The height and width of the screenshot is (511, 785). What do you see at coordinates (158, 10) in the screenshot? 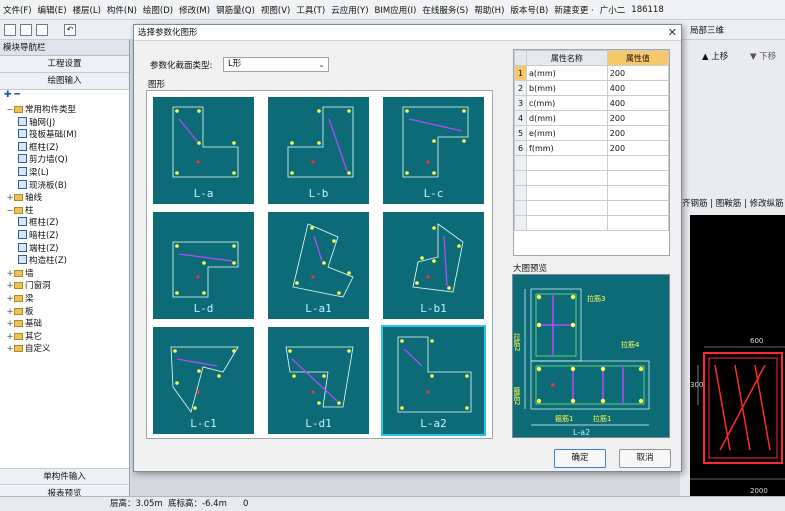
I see `menu-item: 绘图(D)` at bounding box center [158, 10].